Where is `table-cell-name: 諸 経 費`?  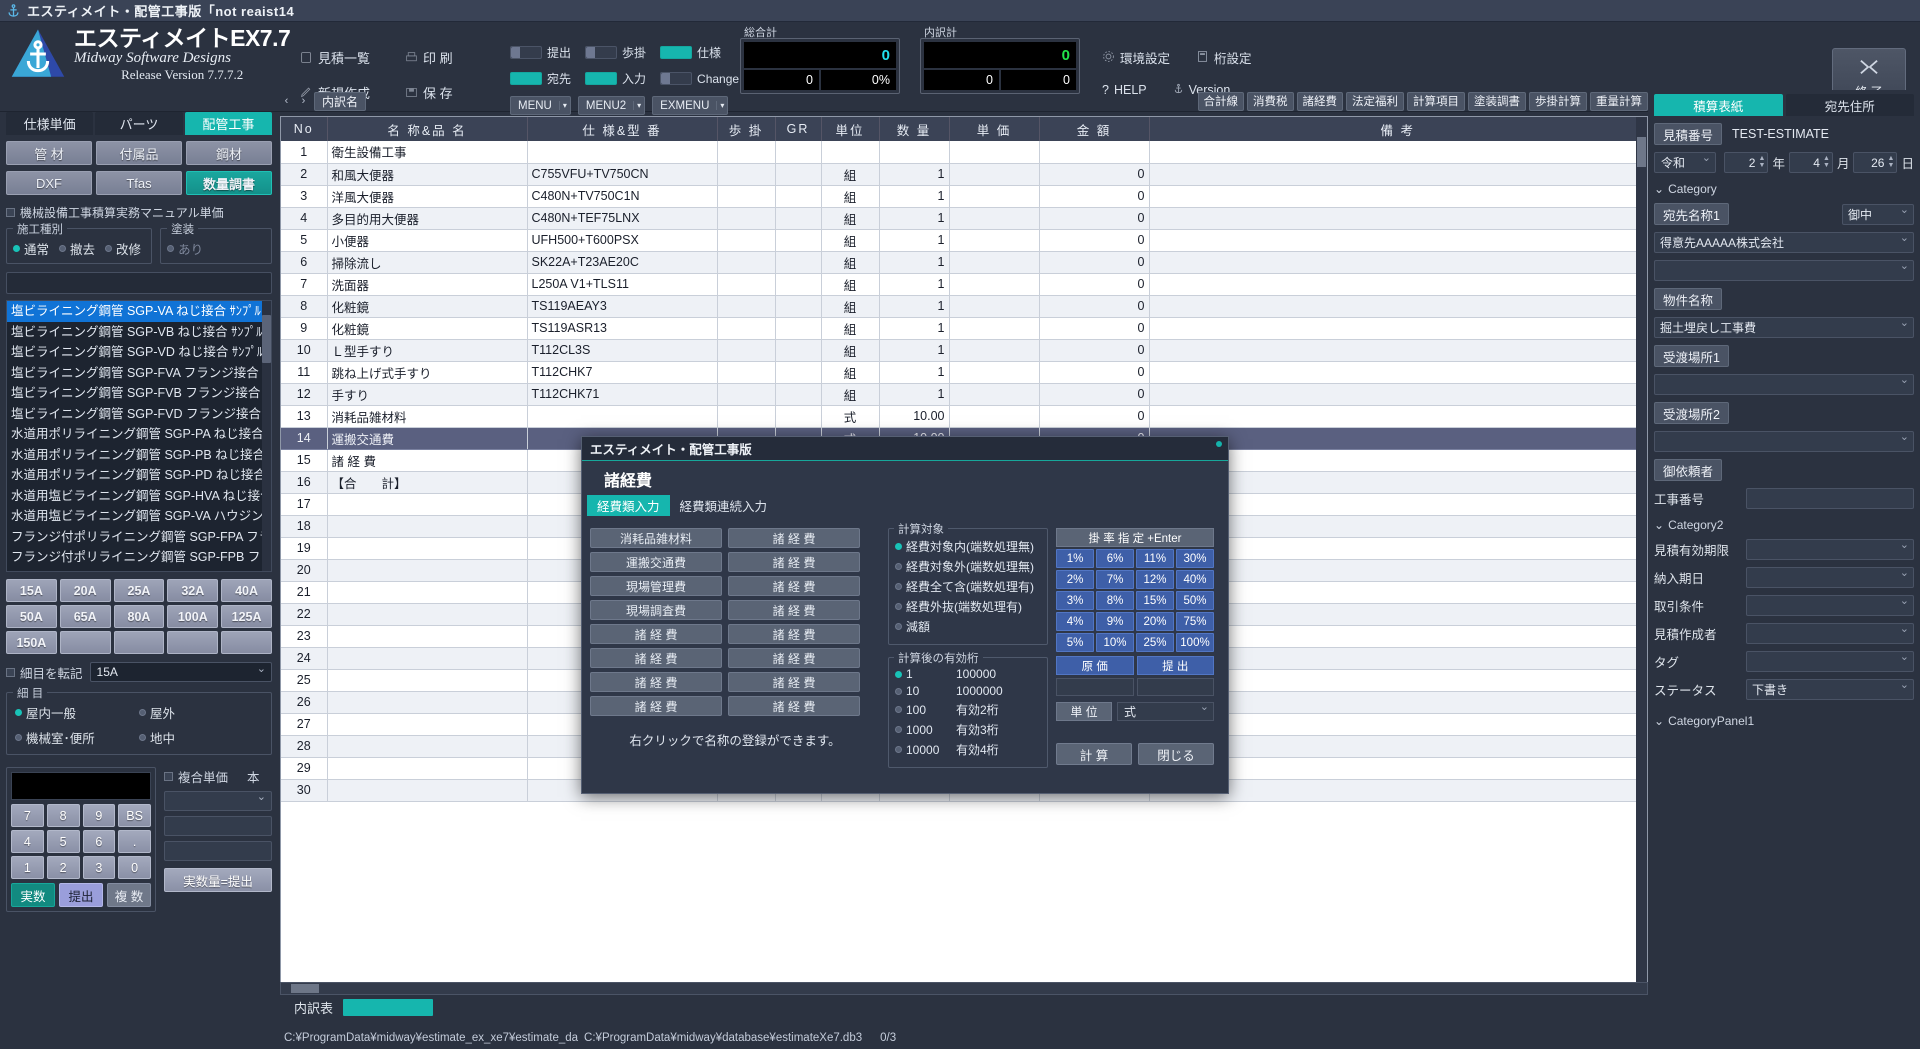
table-cell-name: 諸 経 費 is located at coordinates (427, 460).